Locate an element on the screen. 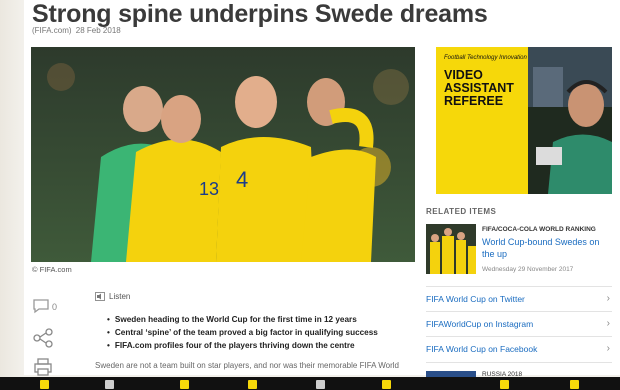 This screenshot has height=390, width=620. share-button is located at coordinates (43, 340).